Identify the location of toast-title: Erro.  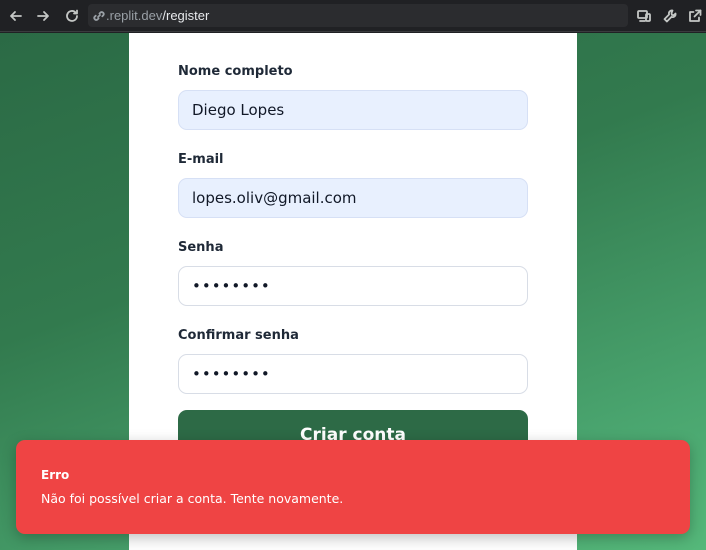
(55, 475).